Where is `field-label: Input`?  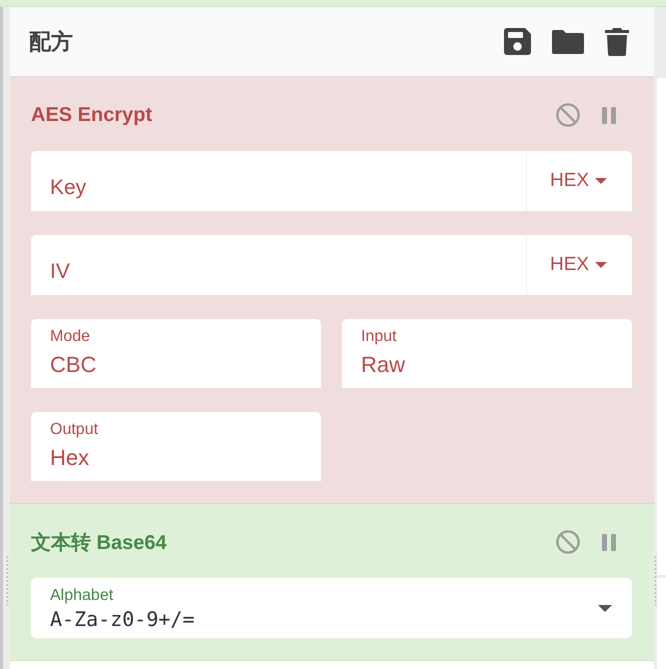 field-label: Input is located at coordinates (379, 337).